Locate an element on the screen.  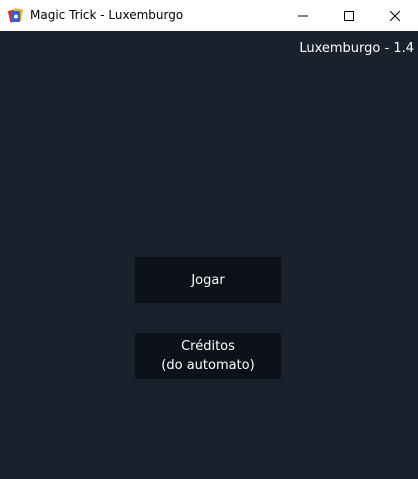
play-button-label: Jogar is located at coordinates (208, 280).